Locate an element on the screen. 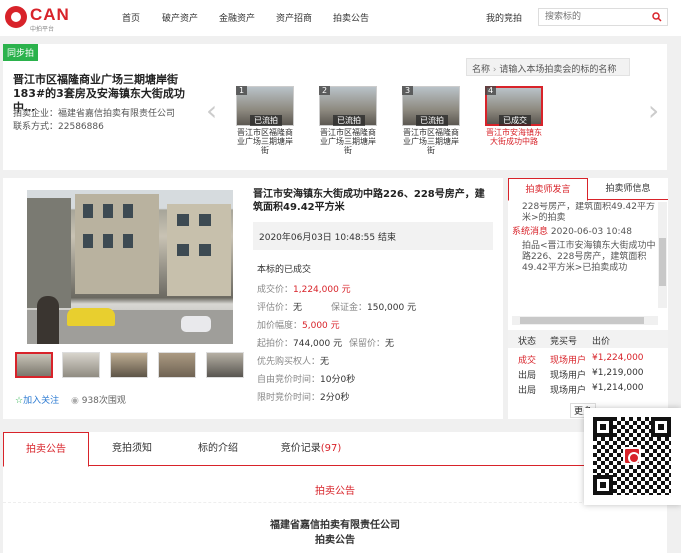 Image resolution: width=681 pixels, height=553 pixels. tab-auction-notice: 拍卖公告 is located at coordinates (46, 449).